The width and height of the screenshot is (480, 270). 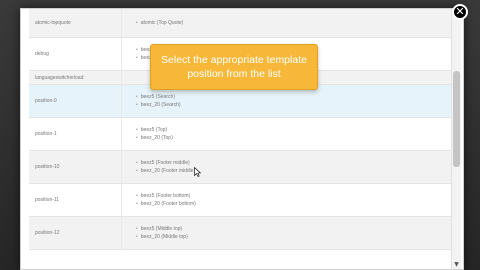 What do you see at coordinates (295, 196) in the screenshot?
I see `module-entry: beez5 (Footer bottom)` at bounding box center [295, 196].